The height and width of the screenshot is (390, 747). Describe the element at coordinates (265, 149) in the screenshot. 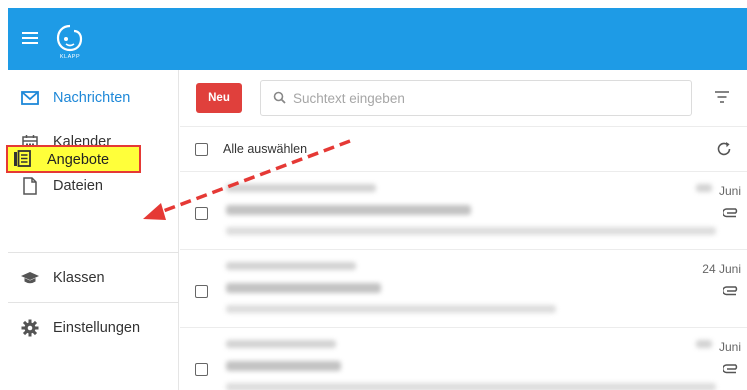

I see `select-all-label: Alle auswählen` at that location.